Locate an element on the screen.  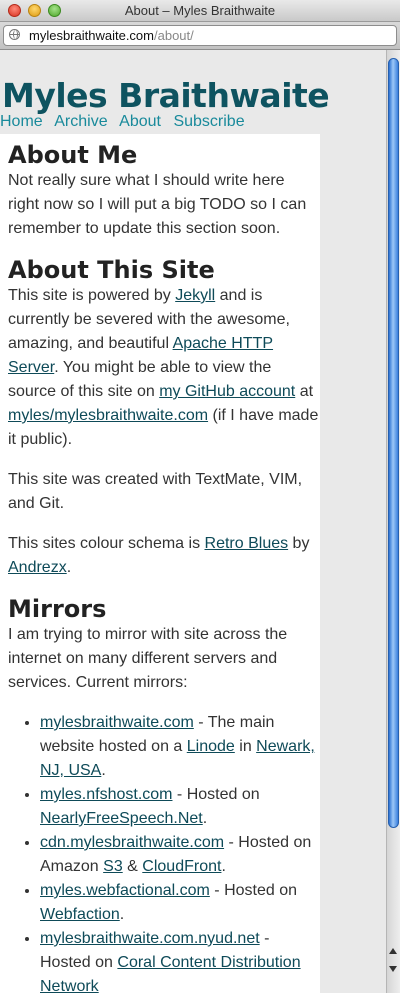
mirror-link: myles.webfactional.com is located at coordinates (125, 890).